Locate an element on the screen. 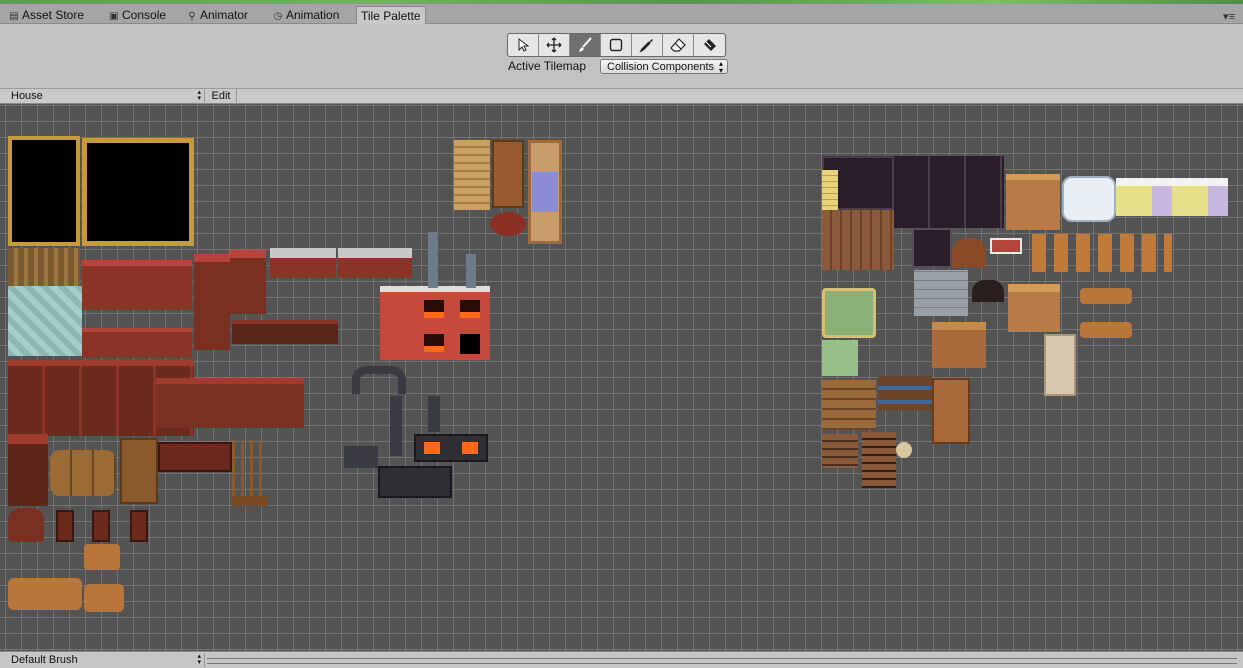  active-tilemap-dropdown: Collision Components ▴ ▾ is located at coordinates (664, 67).